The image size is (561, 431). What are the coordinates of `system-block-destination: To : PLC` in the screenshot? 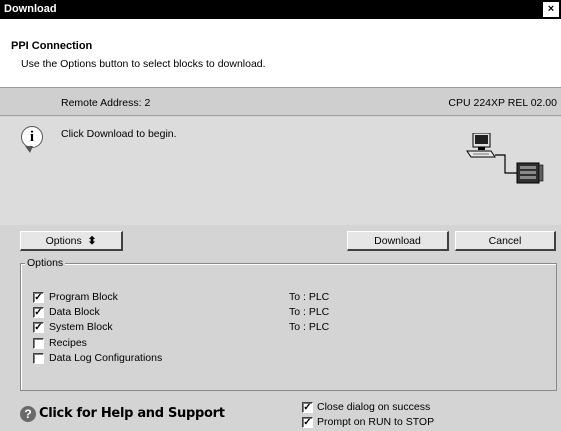 It's located at (309, 327).